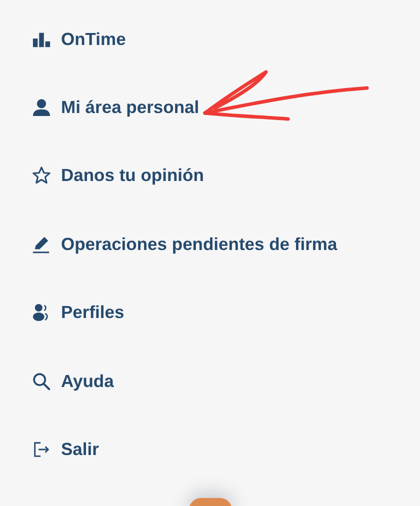  Describe the element at coordinates (210, 244) in the screenshot. I see `menu-item: Operaciones pendientes de firma` at that location.